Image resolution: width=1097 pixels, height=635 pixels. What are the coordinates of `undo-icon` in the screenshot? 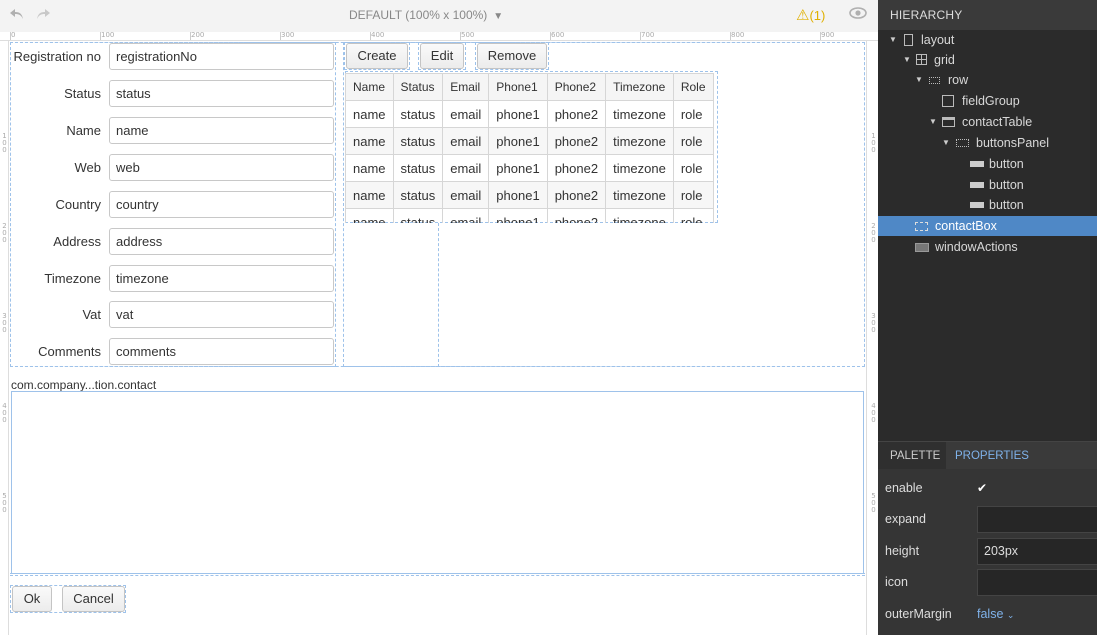 It's located at (17, 15).